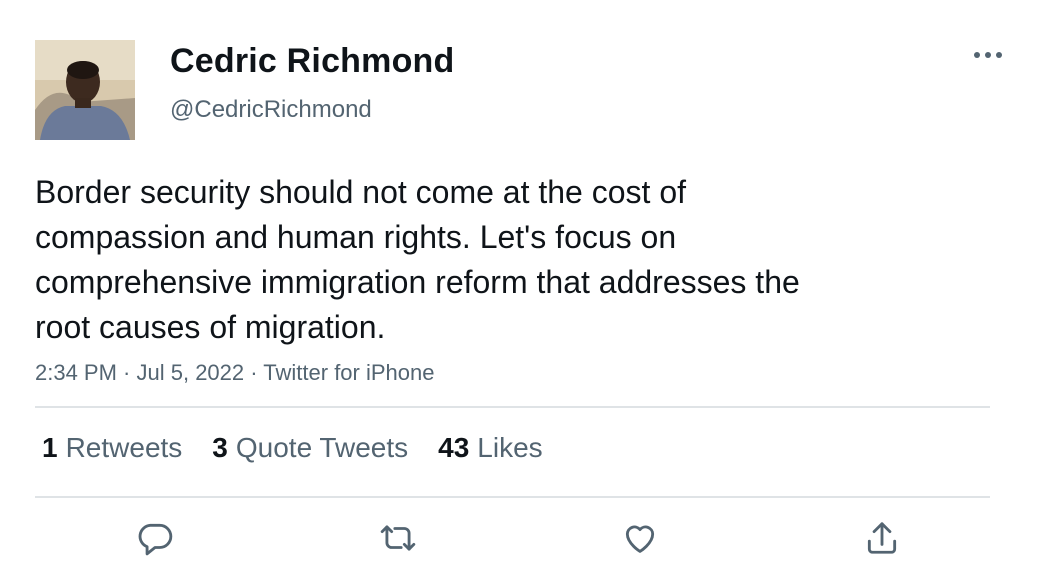 Image resolution: width=1050 pixels, height=570 pixels. I want to click on tweet-source: Twitter for iPhone, so click(348, 372).